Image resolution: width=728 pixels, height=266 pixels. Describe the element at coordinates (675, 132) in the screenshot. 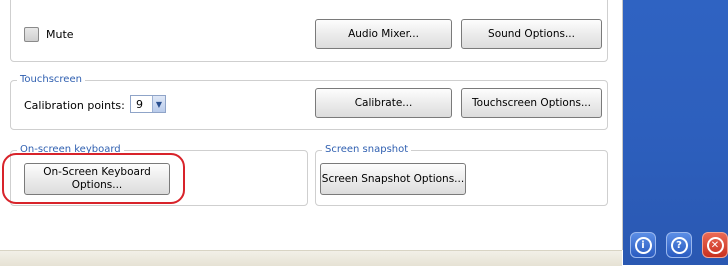

I see `side-panel: i ? ✕` at that location.